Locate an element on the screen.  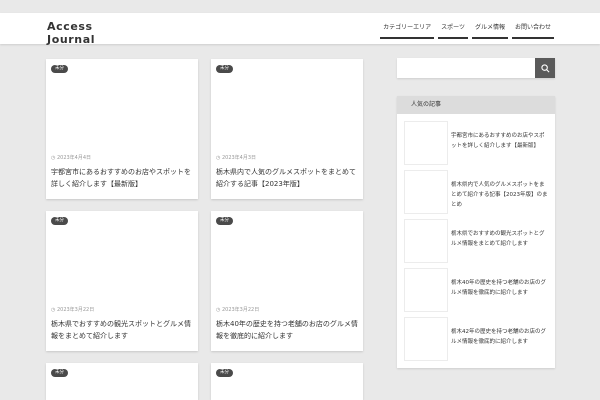
article-title: 宇都宮市にあるおすすめのお店やスポットを詳しく紹介します【最新版】 is located at coordinates (122, 178).